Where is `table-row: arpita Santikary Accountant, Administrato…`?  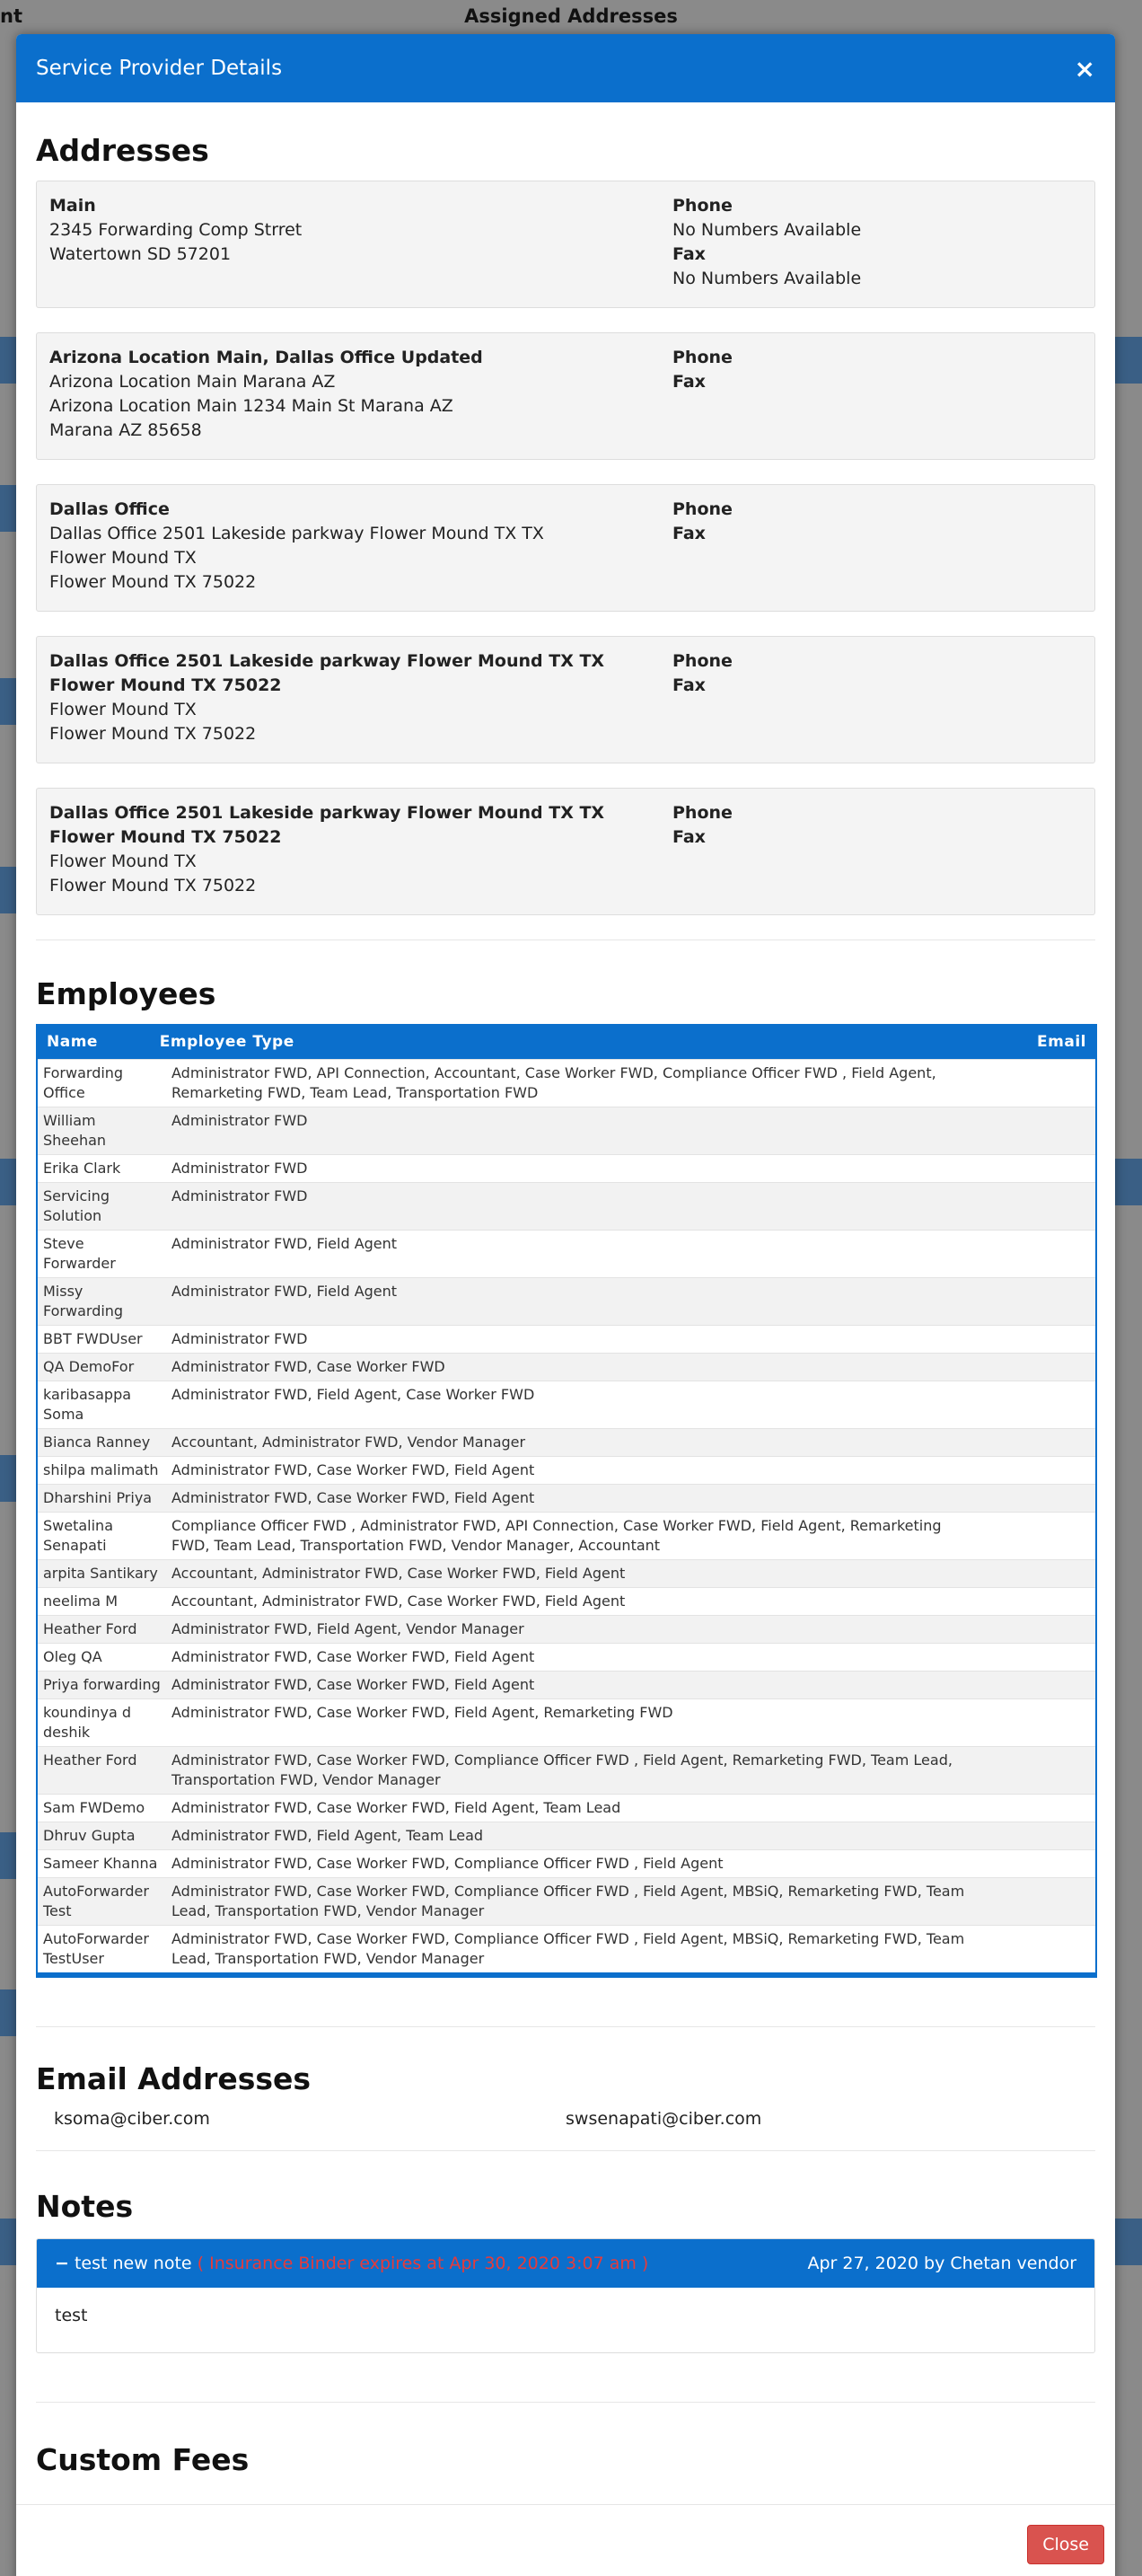 table-row: arpita Santikary Accountant, Administrato… is located at coordinates (567, 1572).